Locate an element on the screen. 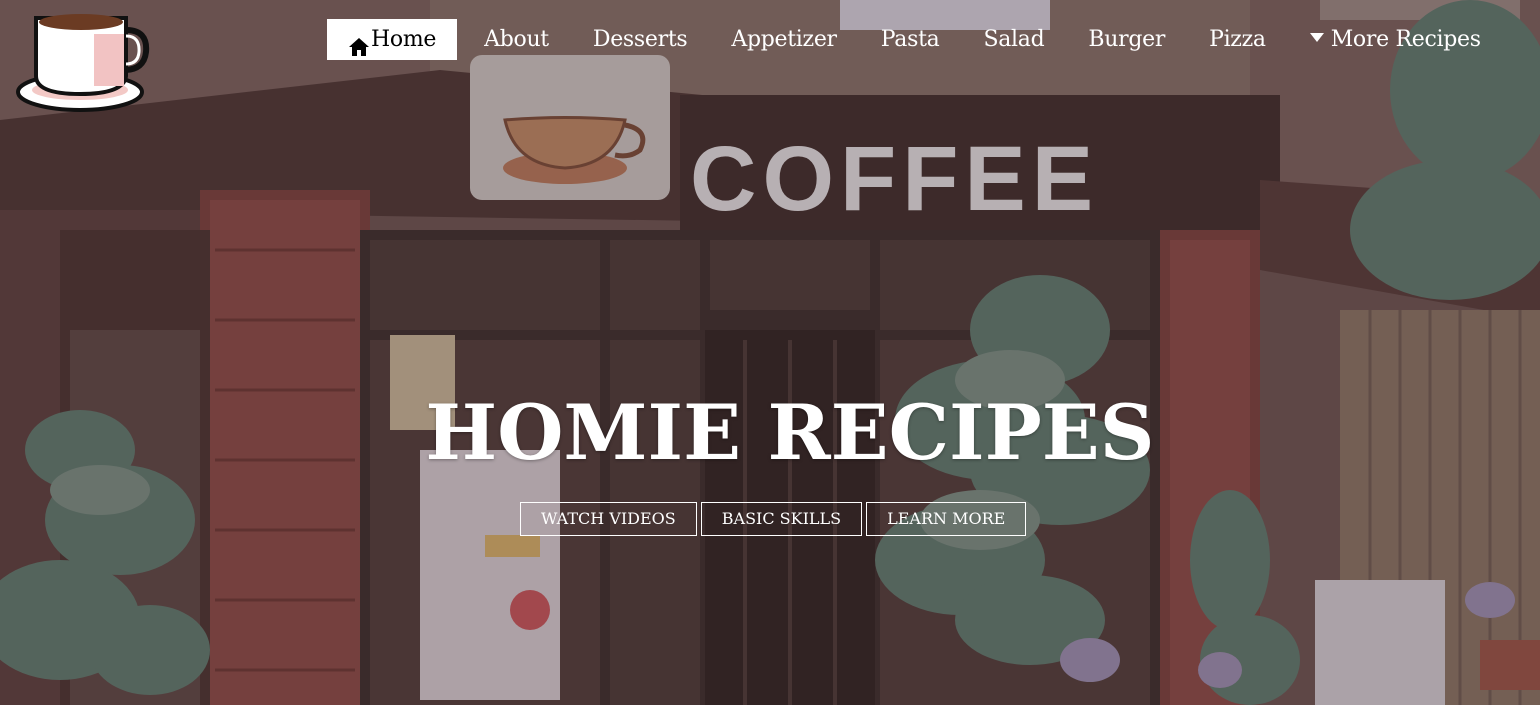  page-title: HOMIE RECIPES is located at coordinates (790, 432).